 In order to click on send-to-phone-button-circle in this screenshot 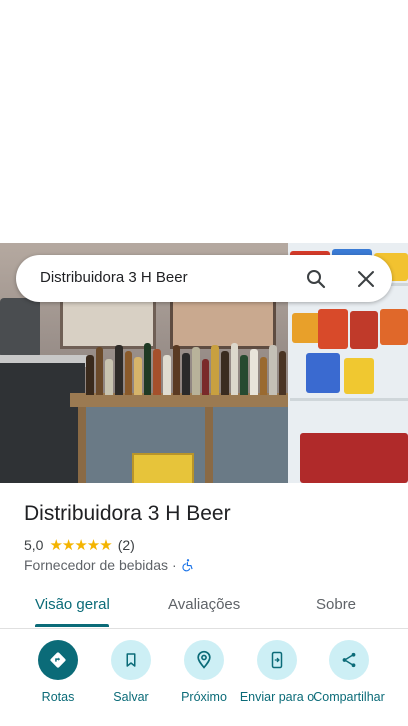, I will do `click(277, 660)`.